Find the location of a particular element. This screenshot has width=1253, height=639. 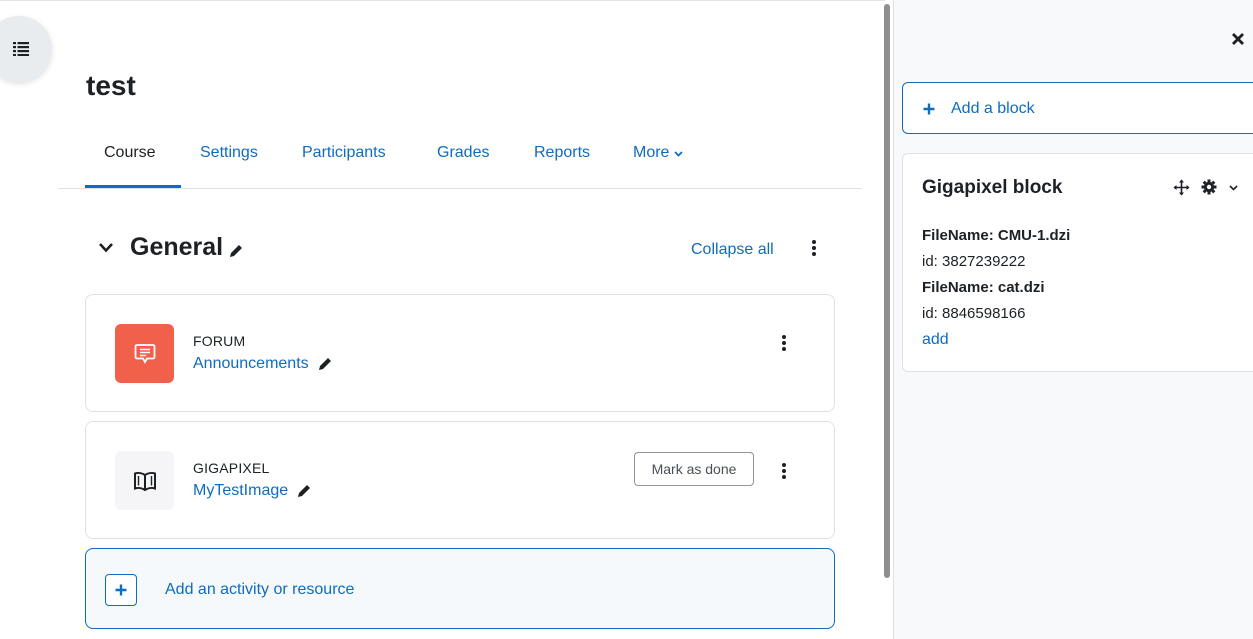

activity-name: MyTestImage is located at coordinates (241, 490).